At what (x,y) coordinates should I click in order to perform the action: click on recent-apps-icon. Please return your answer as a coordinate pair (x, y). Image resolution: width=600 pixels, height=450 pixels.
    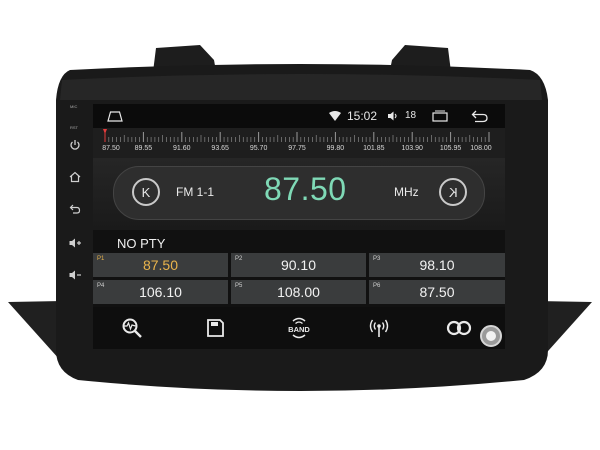
    Looking at the image, I should click on (440, 116).